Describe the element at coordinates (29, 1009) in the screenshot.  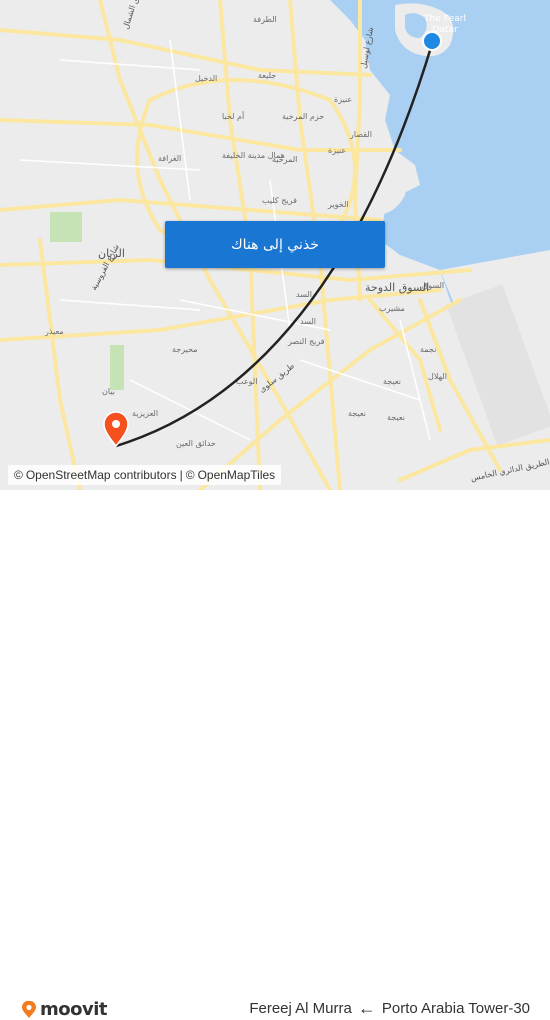
I see `moovit-pin-icon` at that location.